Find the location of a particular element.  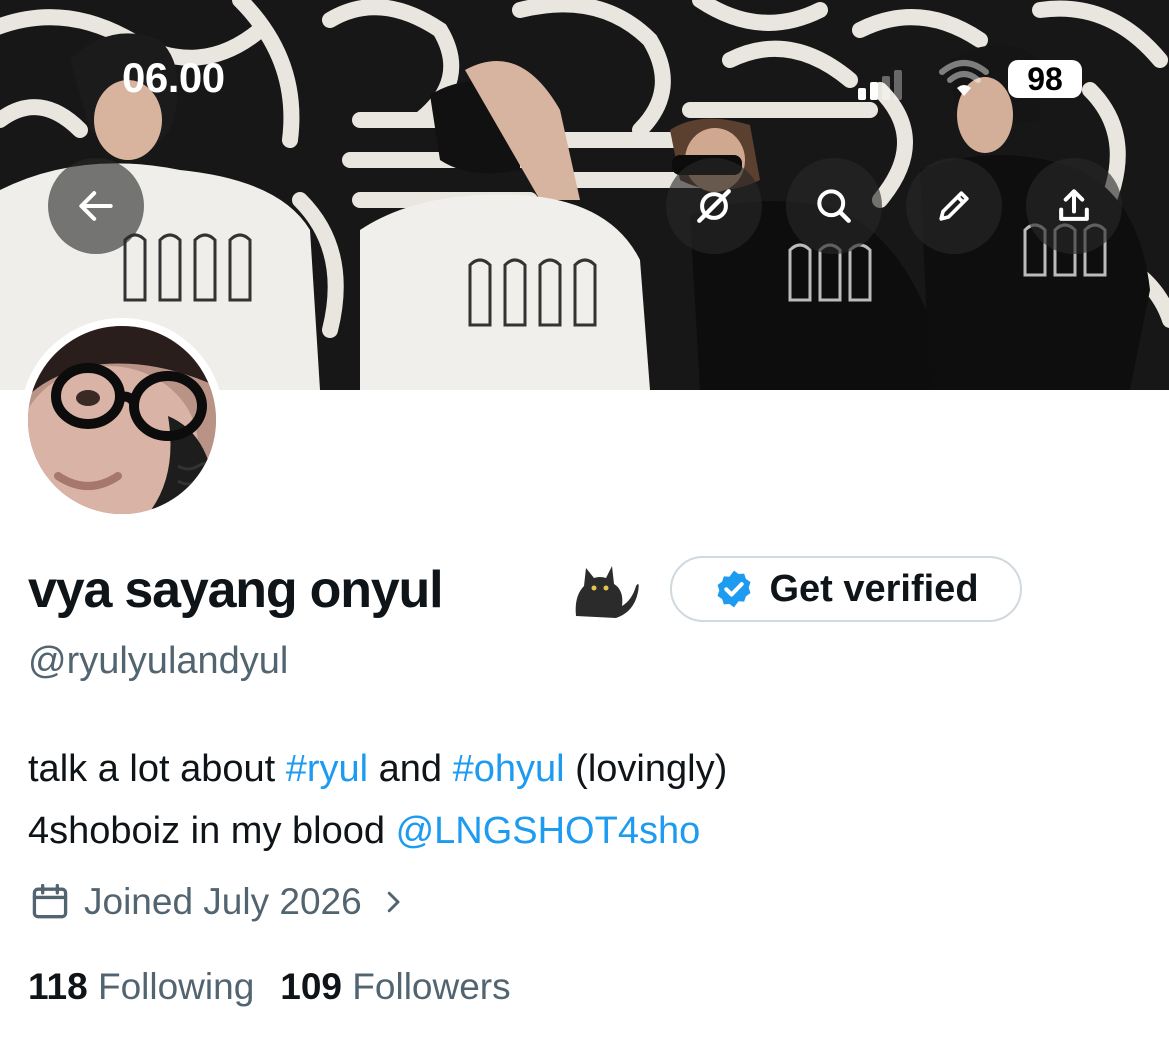

hashtag-link: #ryul is located at coordinates (327, 769).